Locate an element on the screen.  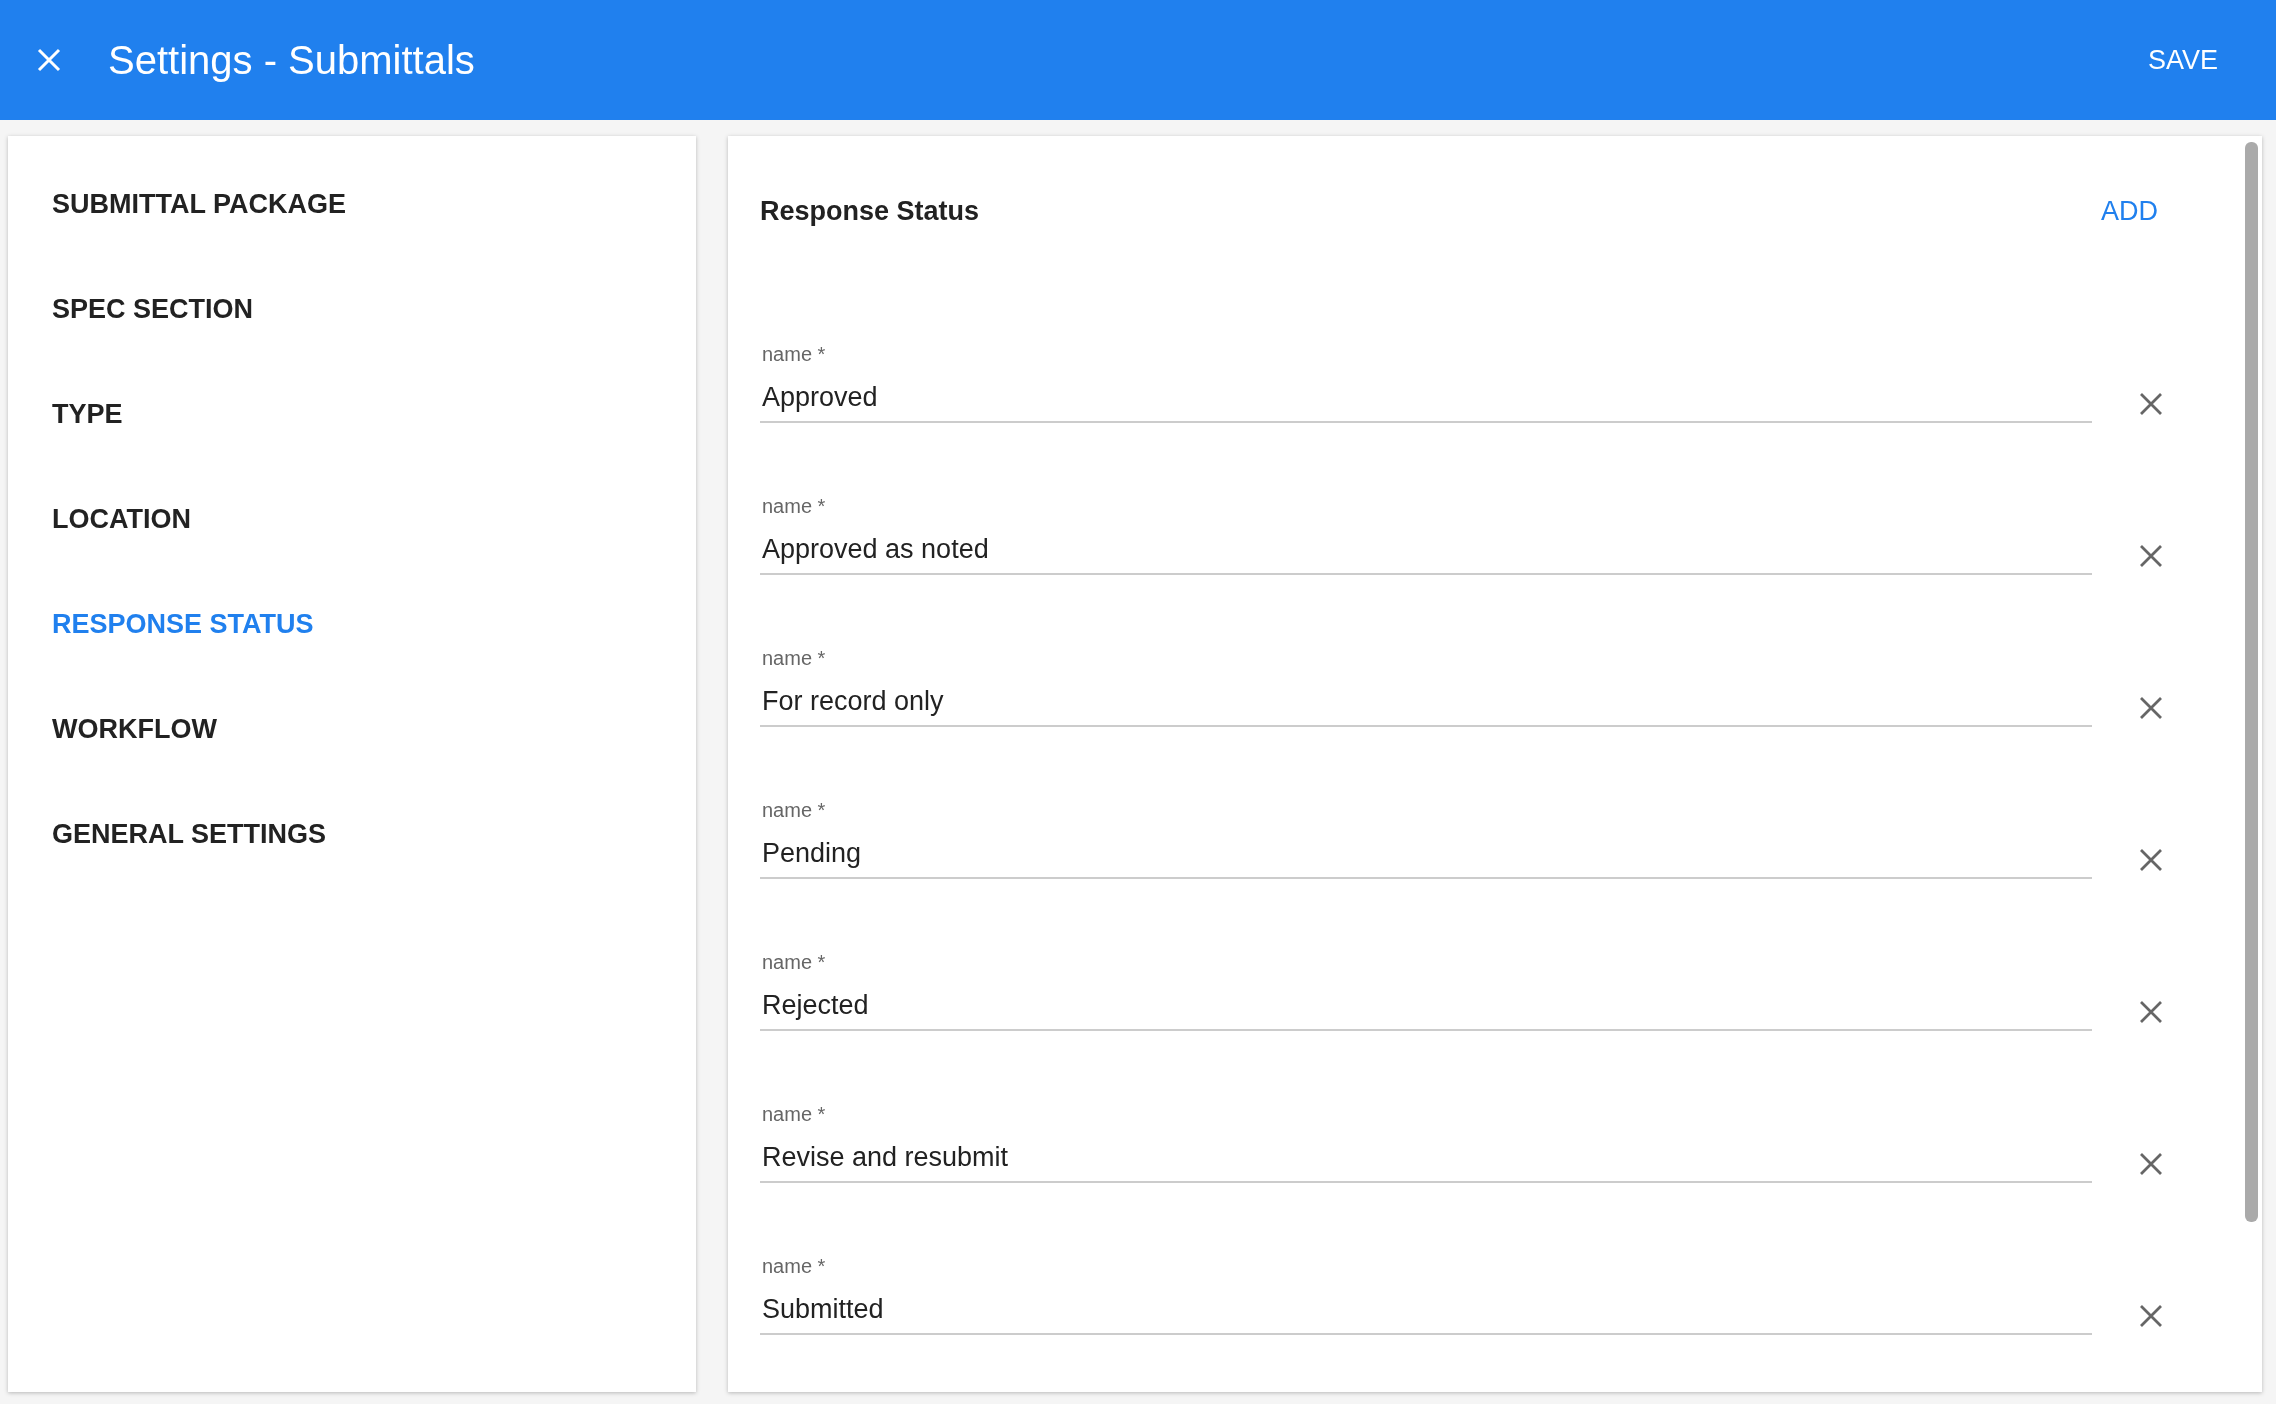
sidebar-item: GENERAL SETTINGS is located at coordinates (189, 834).